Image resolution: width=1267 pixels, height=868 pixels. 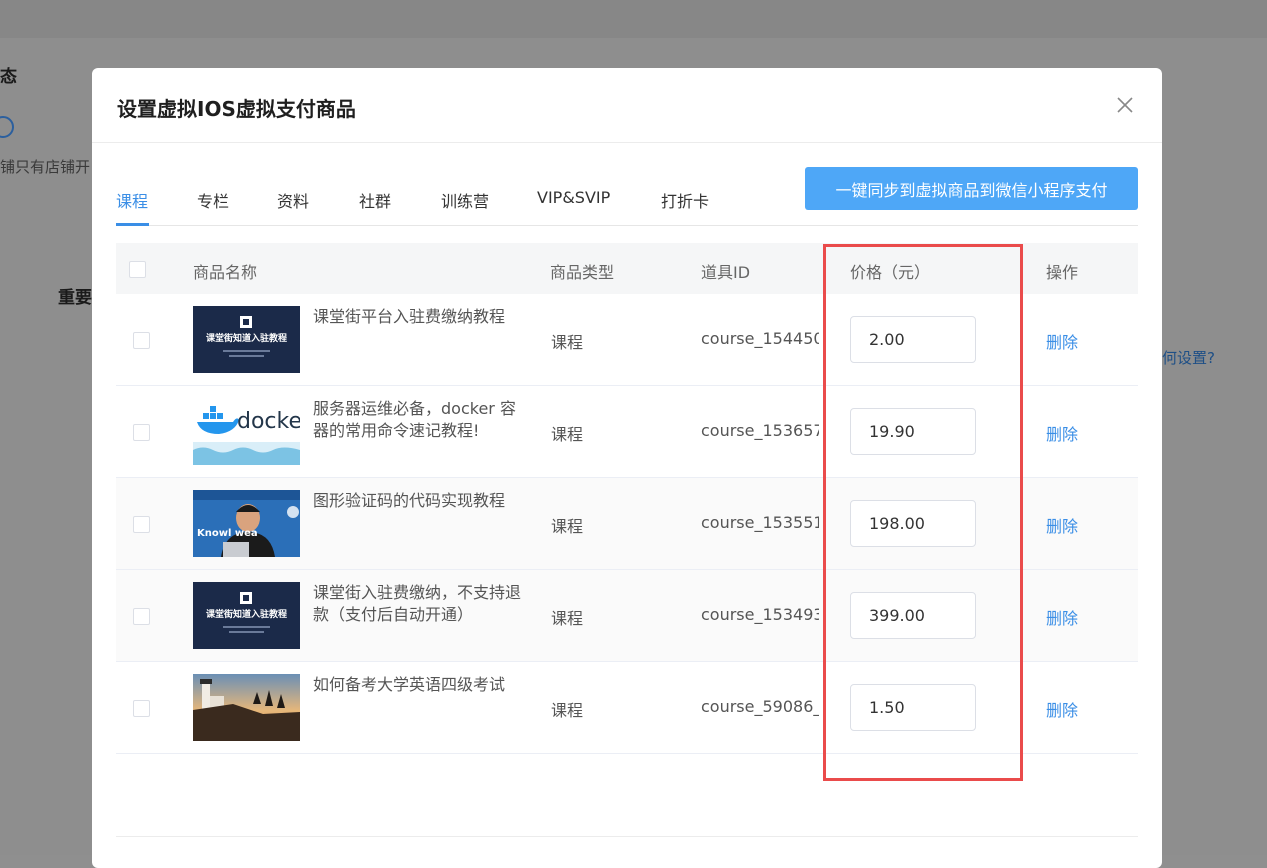 What do you see at coordinates (573, 197) in the screenshot?
I see `tab-vip-svip: VIP&SVIP` at bounding box center [573, 197].